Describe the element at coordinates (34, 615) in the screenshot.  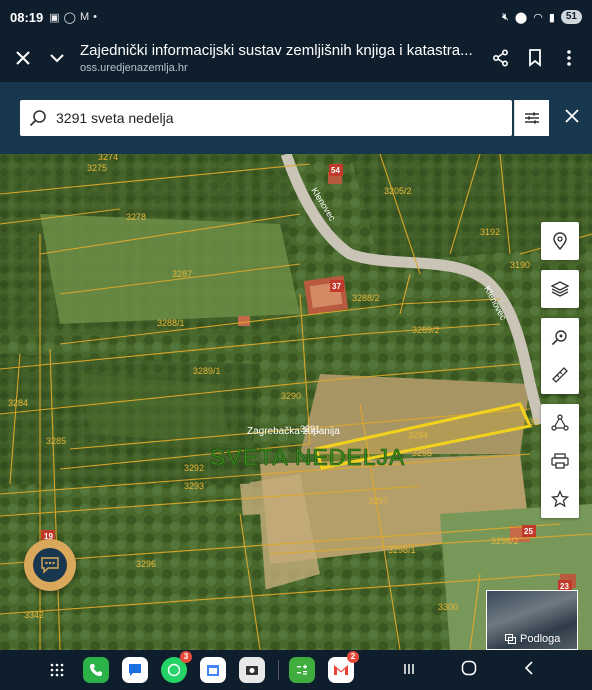
I see `parcel-label: 3342` at that location.